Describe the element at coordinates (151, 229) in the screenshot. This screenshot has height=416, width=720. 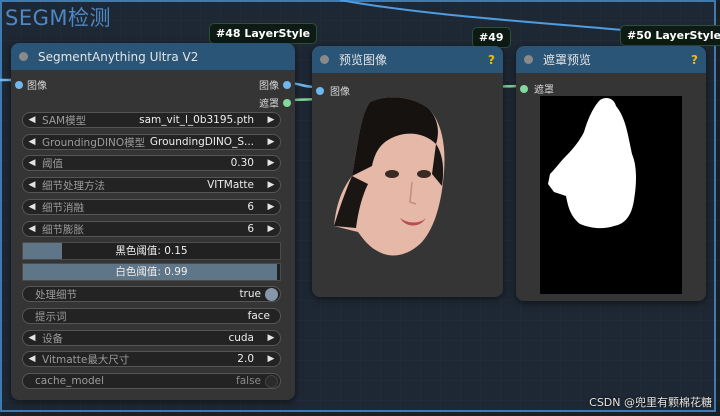
I see `detail-dilate-number: ◀ 细节膨胀 6 ▶` at that location.